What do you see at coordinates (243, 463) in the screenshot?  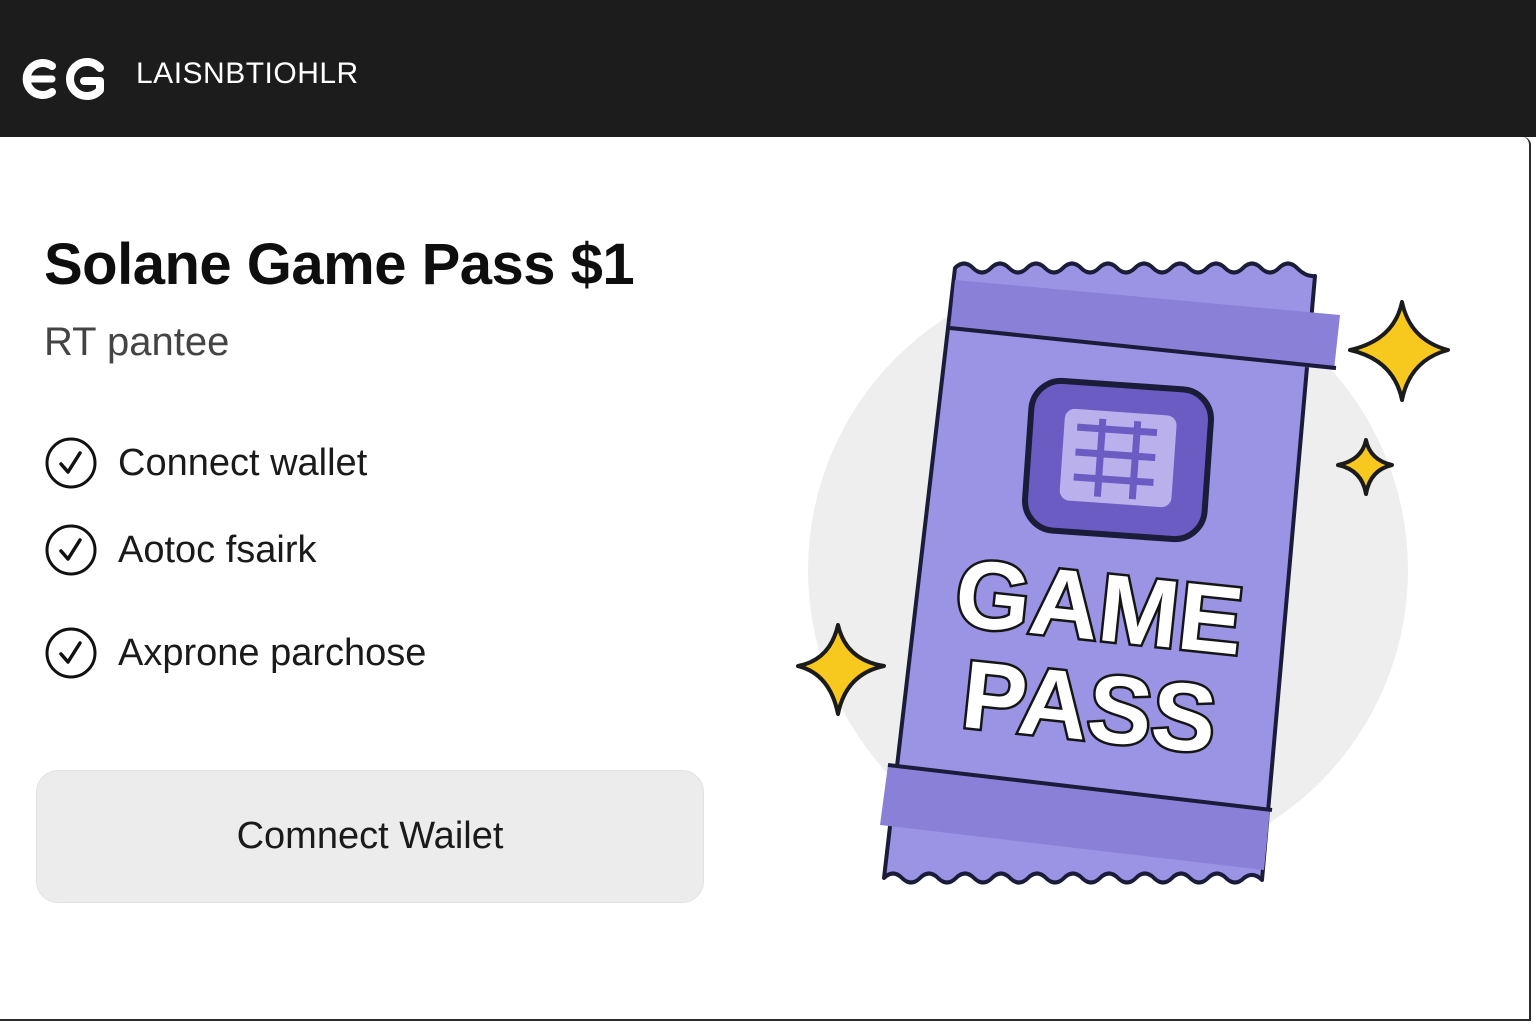 I see `step-label: Connect wallet` at bounding box center [243, 463].